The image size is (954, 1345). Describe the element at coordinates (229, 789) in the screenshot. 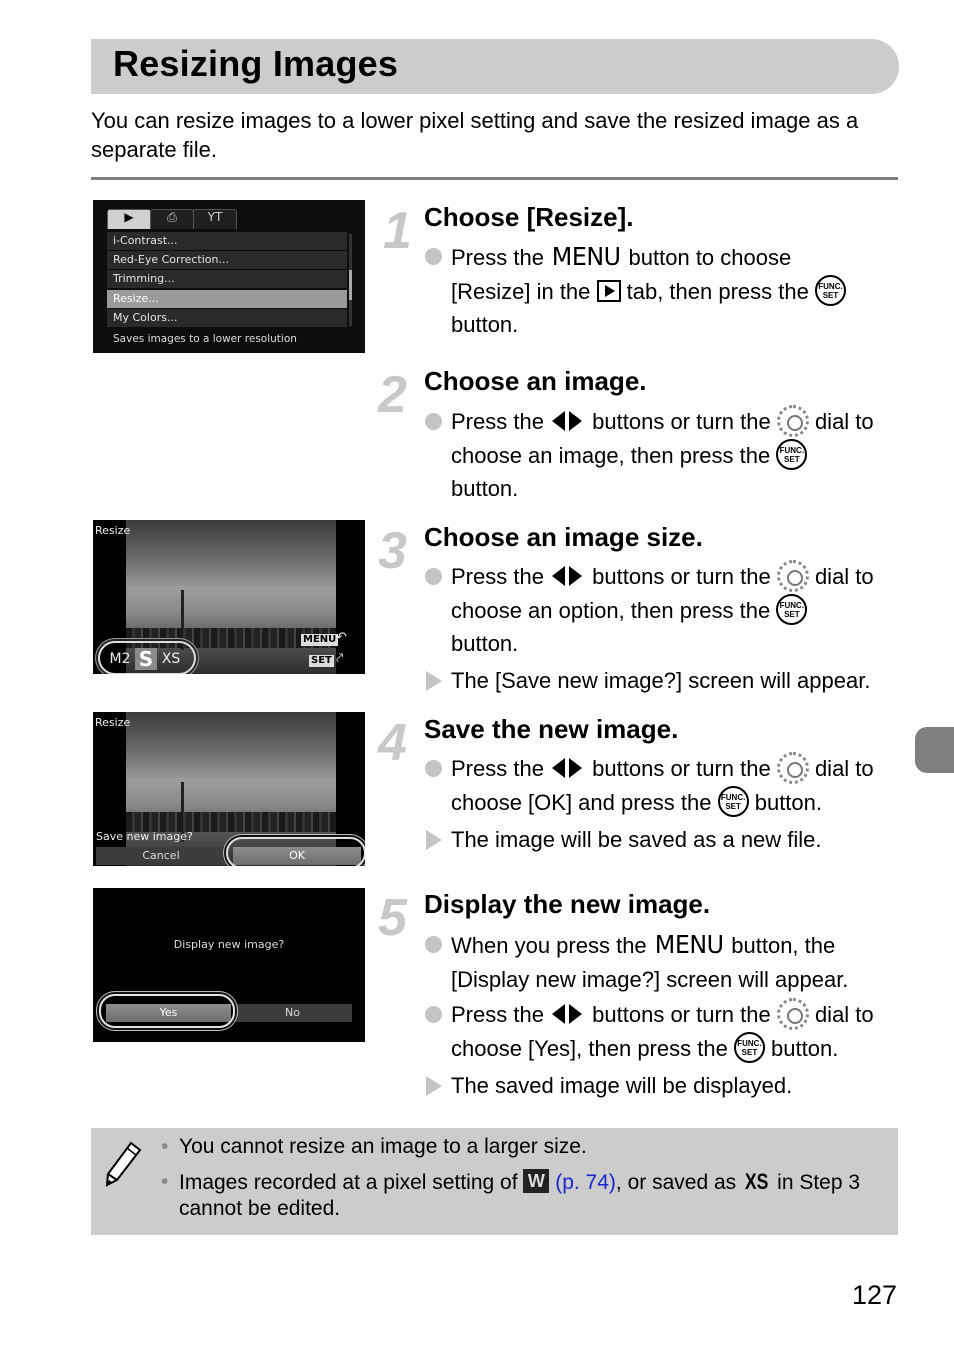

I see `camera-save-screen: Resize Save new image? Cancel OK` at that location.